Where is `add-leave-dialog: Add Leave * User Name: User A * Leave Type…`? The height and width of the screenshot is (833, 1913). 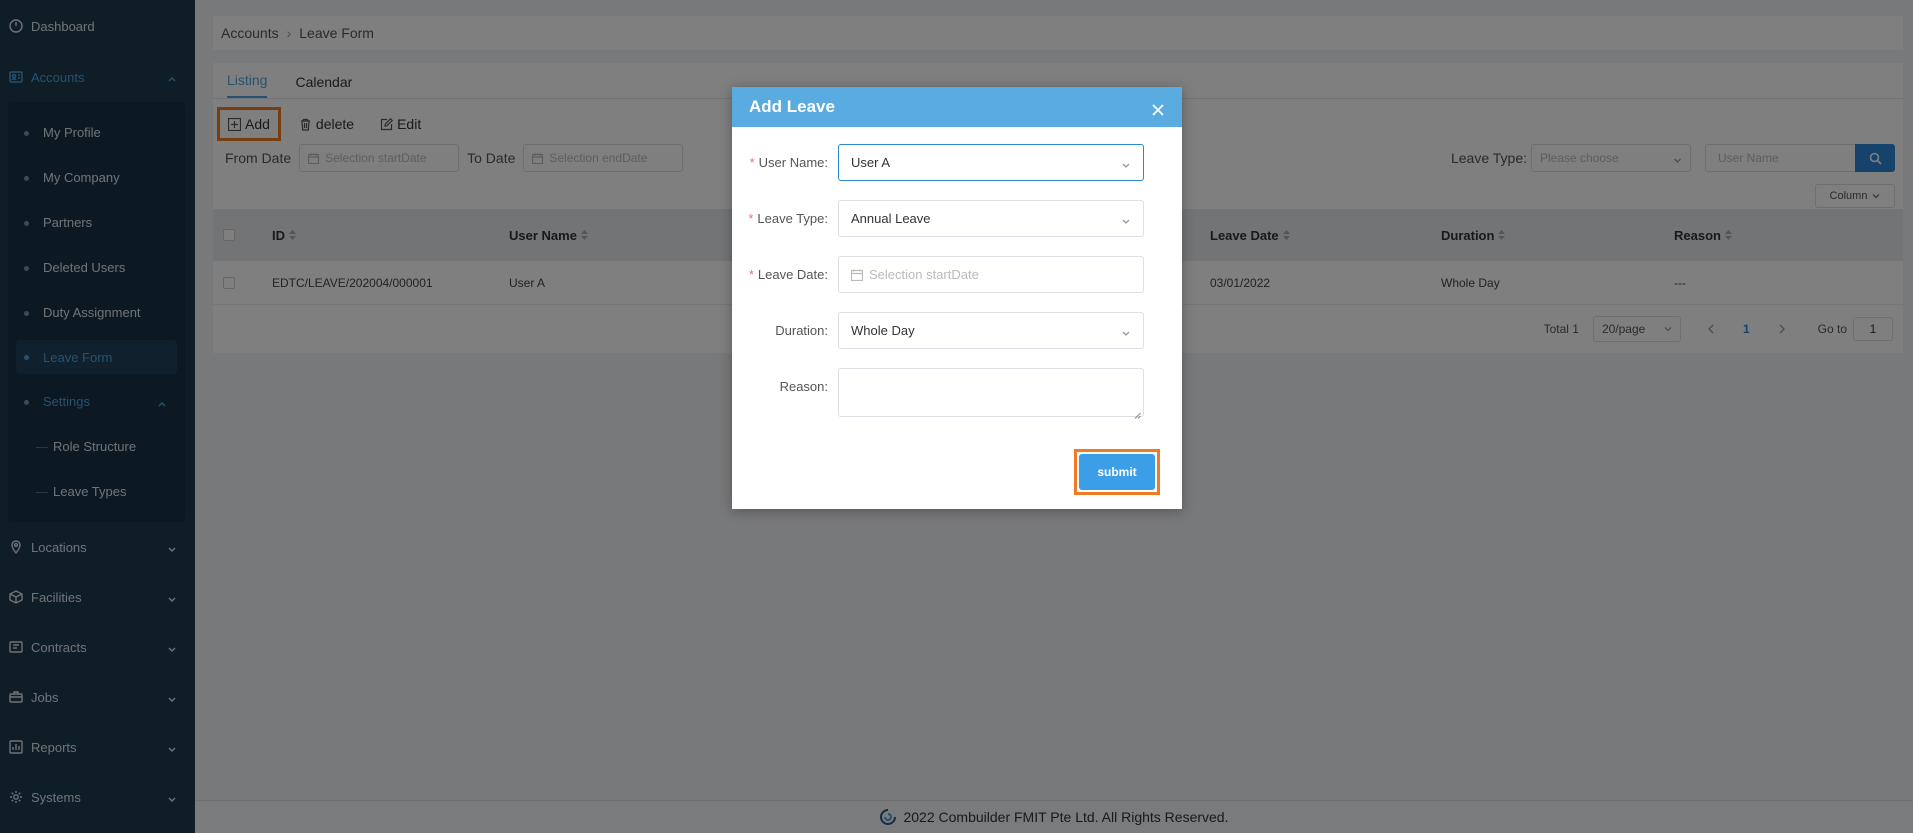 add-leave-dialog: Add Leave * User Name: User A * Leave Type… is located at coordinates (957, 298).